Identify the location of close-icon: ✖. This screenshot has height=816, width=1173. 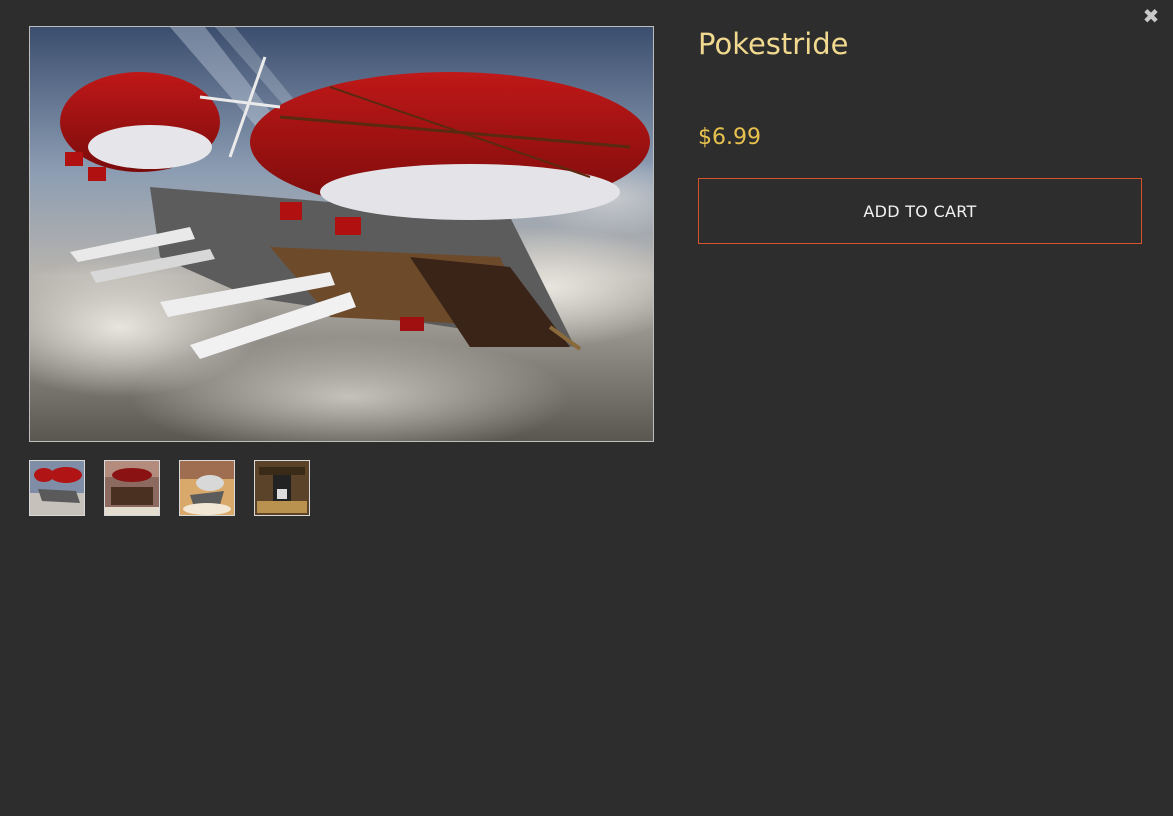
(1151, 16).